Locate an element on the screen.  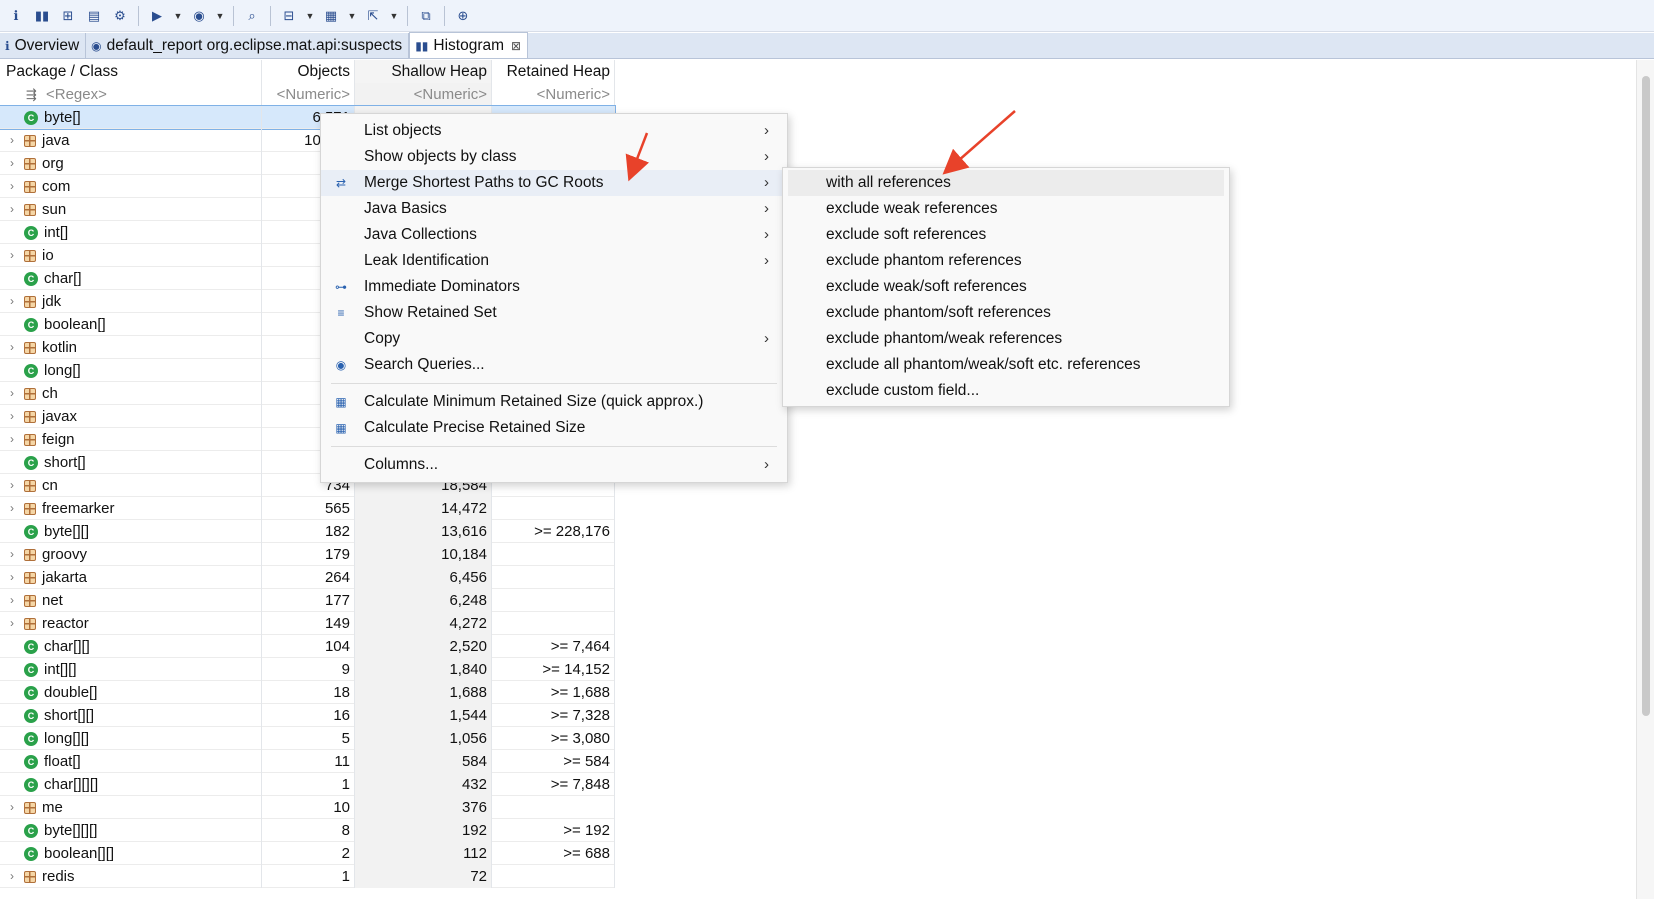
oql-icon: ▤ is located at coordinates (94, 16).